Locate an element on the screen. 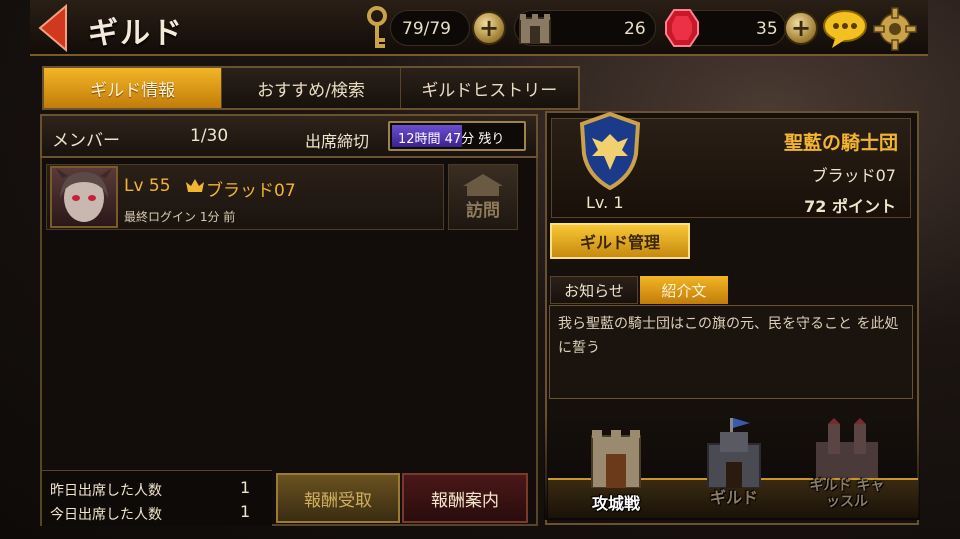 The height and width of the screenshot is (539, 960). today-label: 今日出席した人数 is located at coordinates (106, 515).